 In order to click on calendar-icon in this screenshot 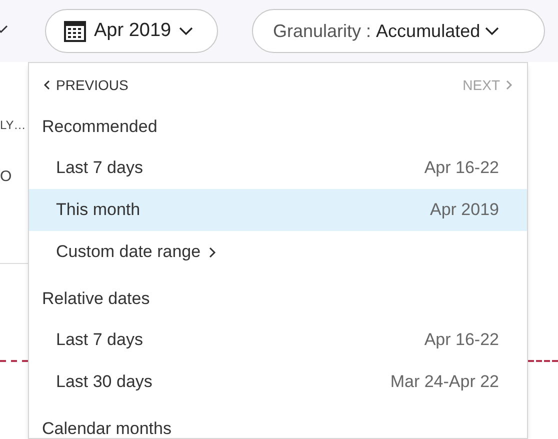, I will do `click(75, 31)`.